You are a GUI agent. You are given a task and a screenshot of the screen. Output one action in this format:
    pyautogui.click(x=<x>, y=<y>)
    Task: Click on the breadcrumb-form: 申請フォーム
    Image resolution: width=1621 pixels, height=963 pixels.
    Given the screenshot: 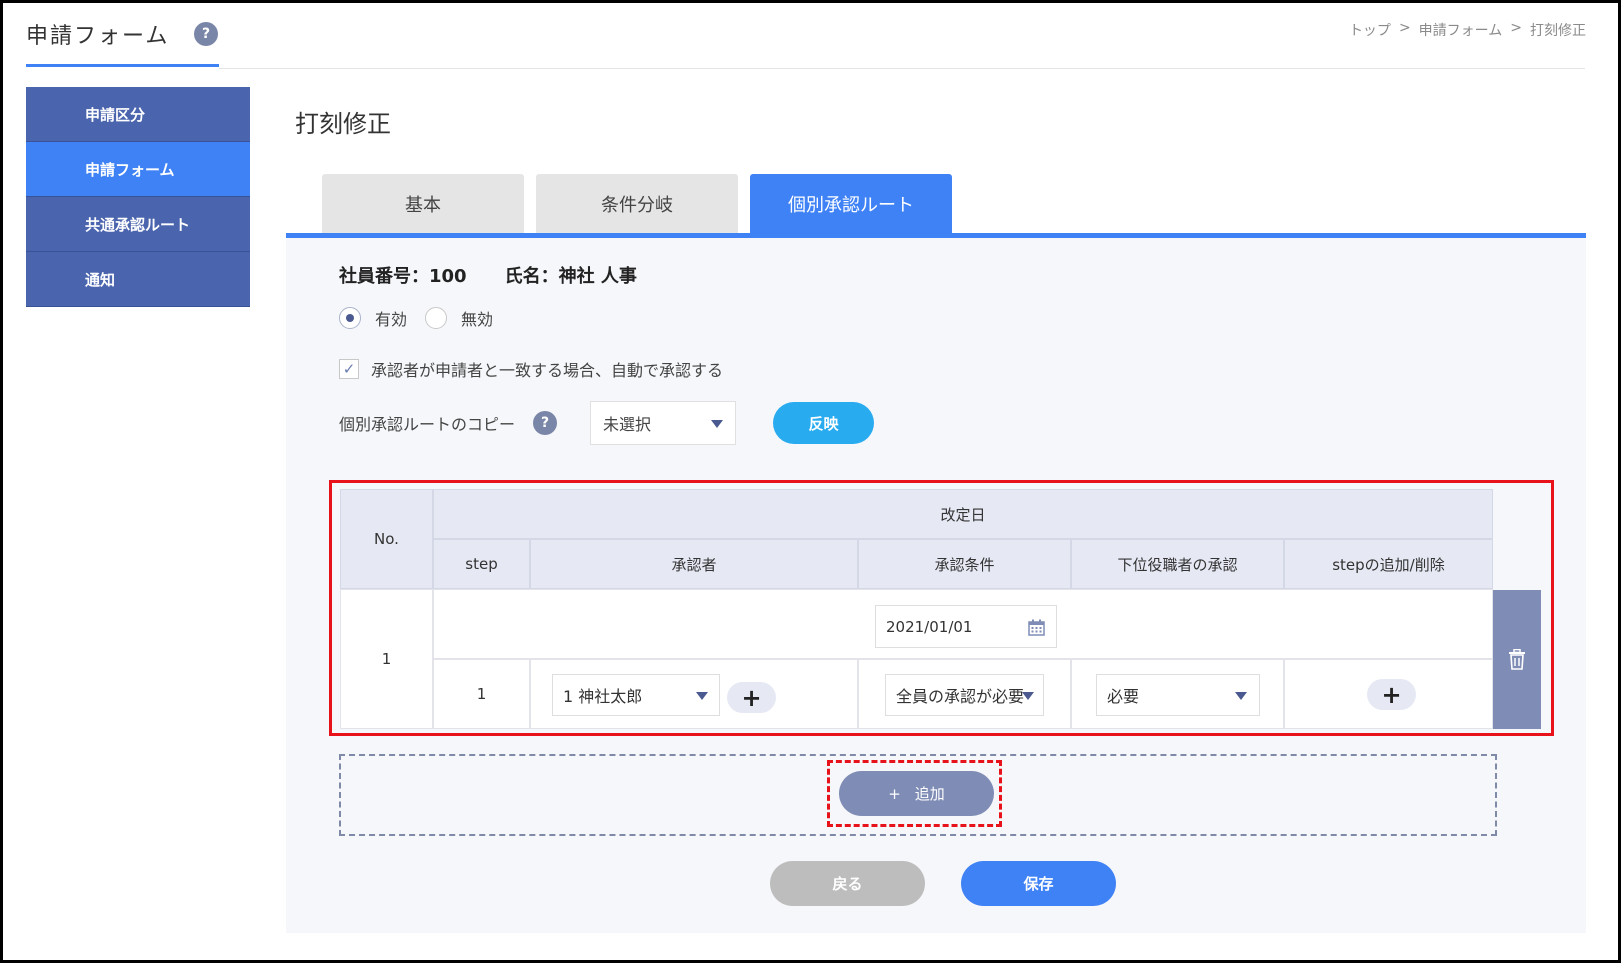 What is the action you would take?
    pyautogui.click(x=1461, y=30)
    